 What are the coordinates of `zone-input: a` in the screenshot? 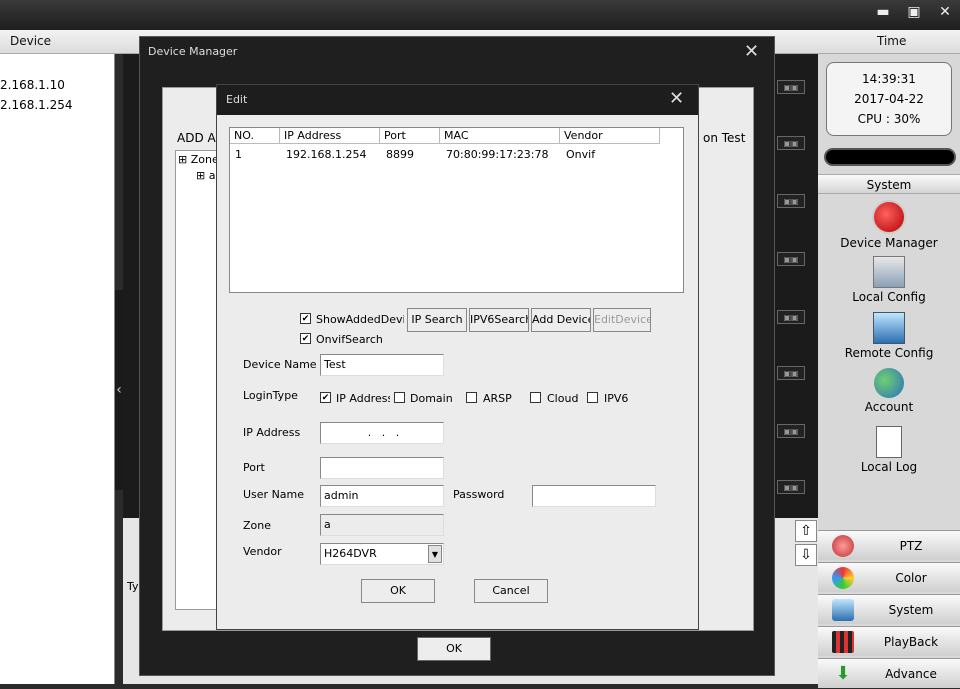 It's located at (382, 525).